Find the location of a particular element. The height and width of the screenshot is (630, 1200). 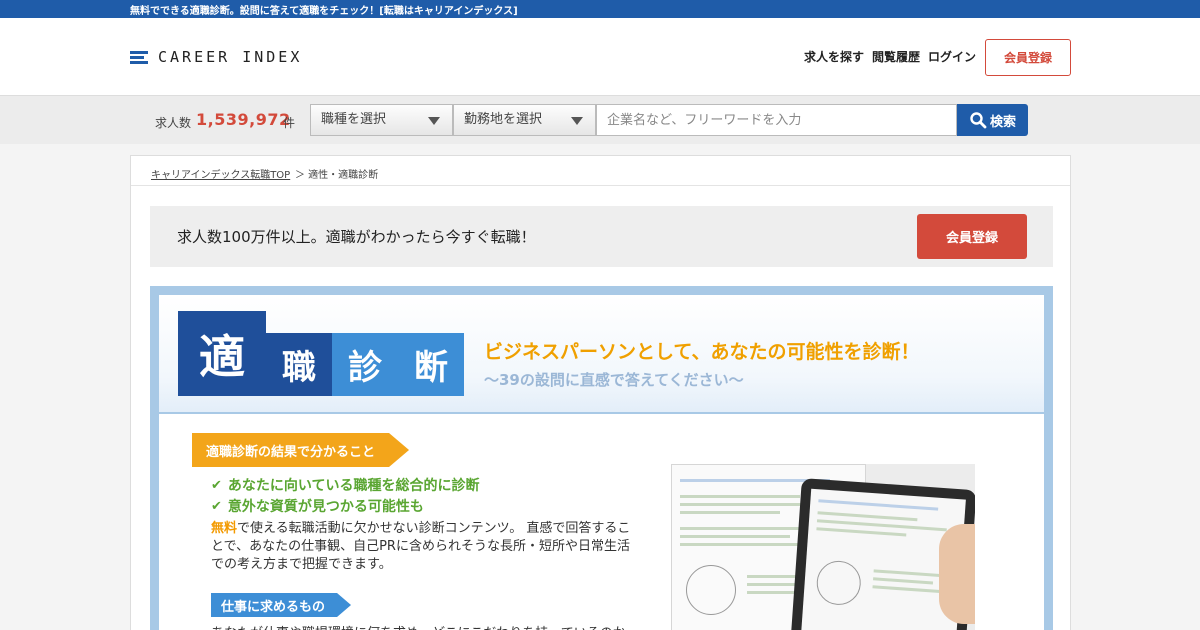

search-icon is located at coordinates (978, 120).